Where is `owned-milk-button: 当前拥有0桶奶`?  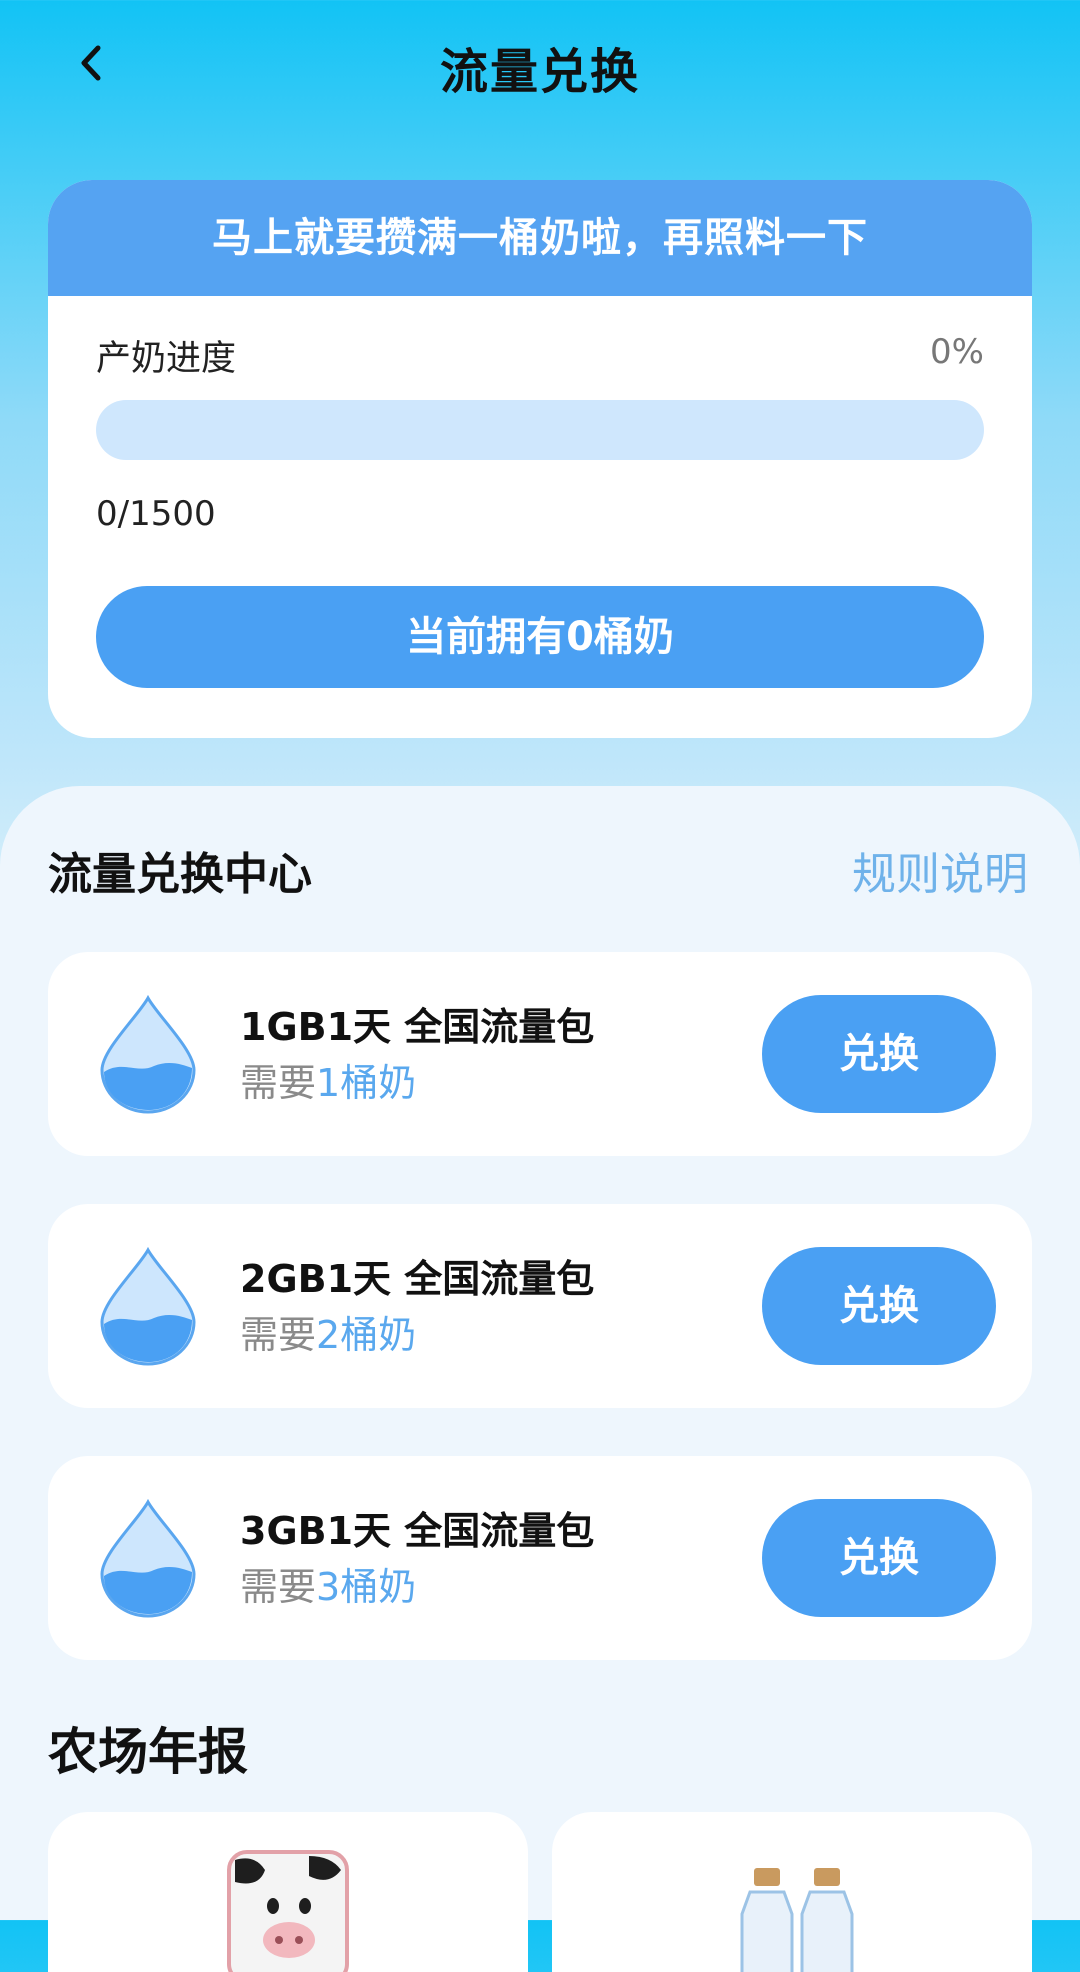
owned-milk-button: 当前拥有0桶奶 is located at coordinates (540, 637).